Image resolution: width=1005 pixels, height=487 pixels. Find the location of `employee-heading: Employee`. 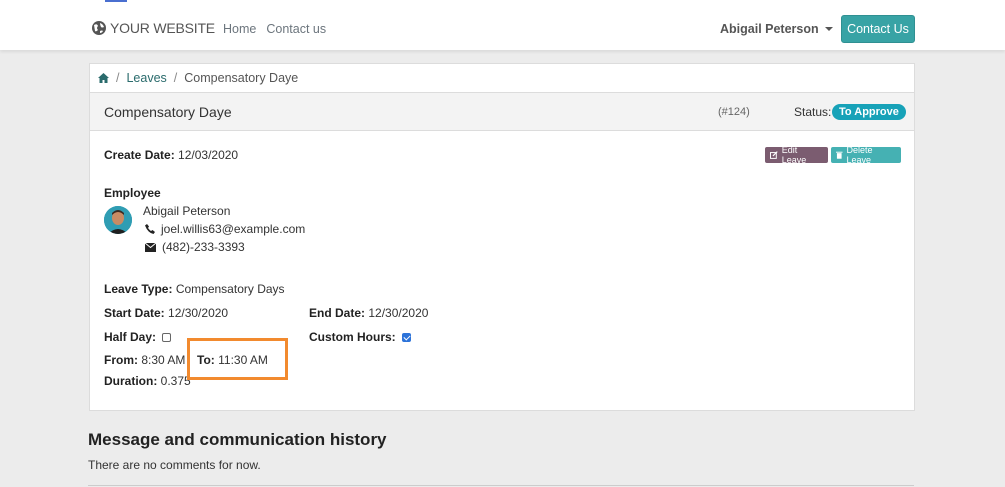

employee-heading: Employee is located at coordinates (132, 193).